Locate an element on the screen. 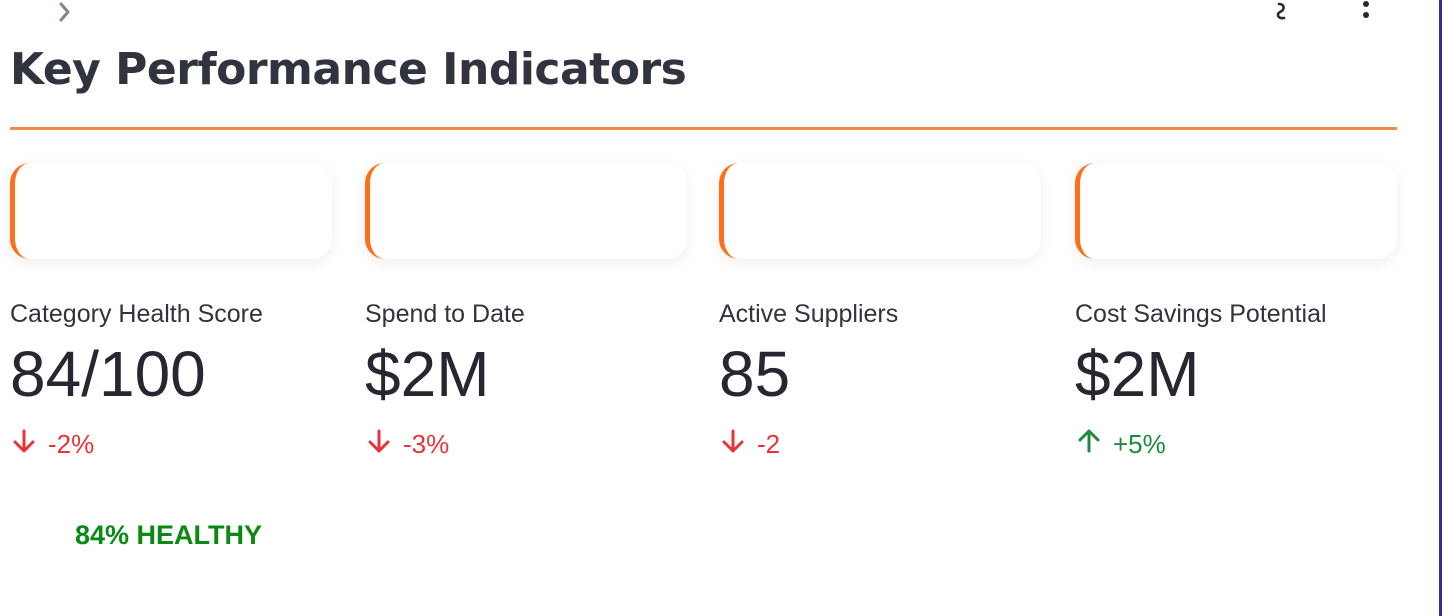  chevron-right-icon is located at coordinates (64, 12).